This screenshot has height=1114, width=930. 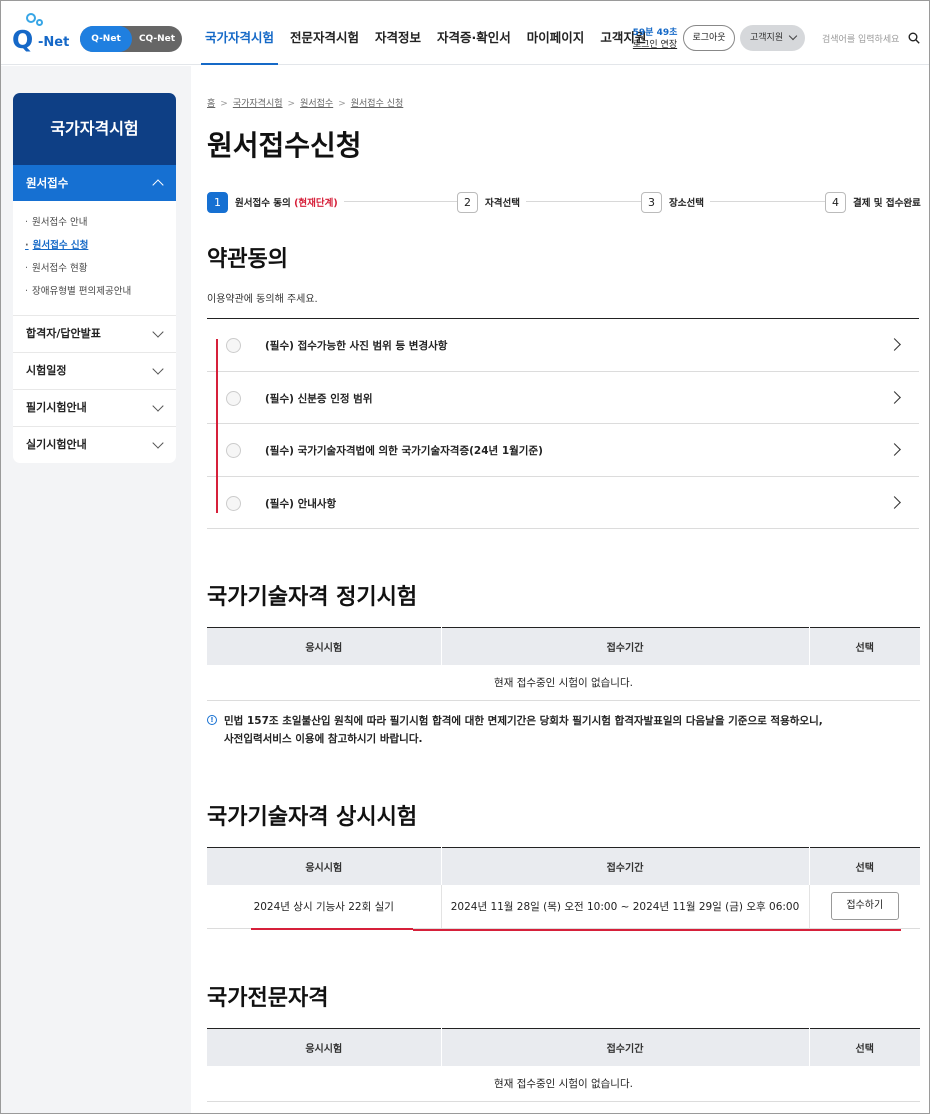 I want to click on gnb-professional-exam: 전문자격시험, so click(x=324, y=33).